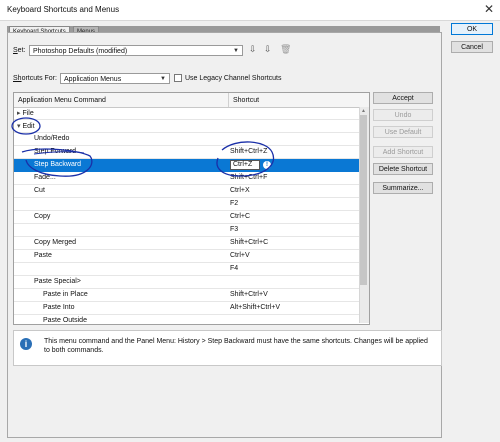 This screenshot has width=500, height=442. Describe the element at coordinates (59, 153) in the screenshot. I see `annotation-underline-step-forward` at that location.